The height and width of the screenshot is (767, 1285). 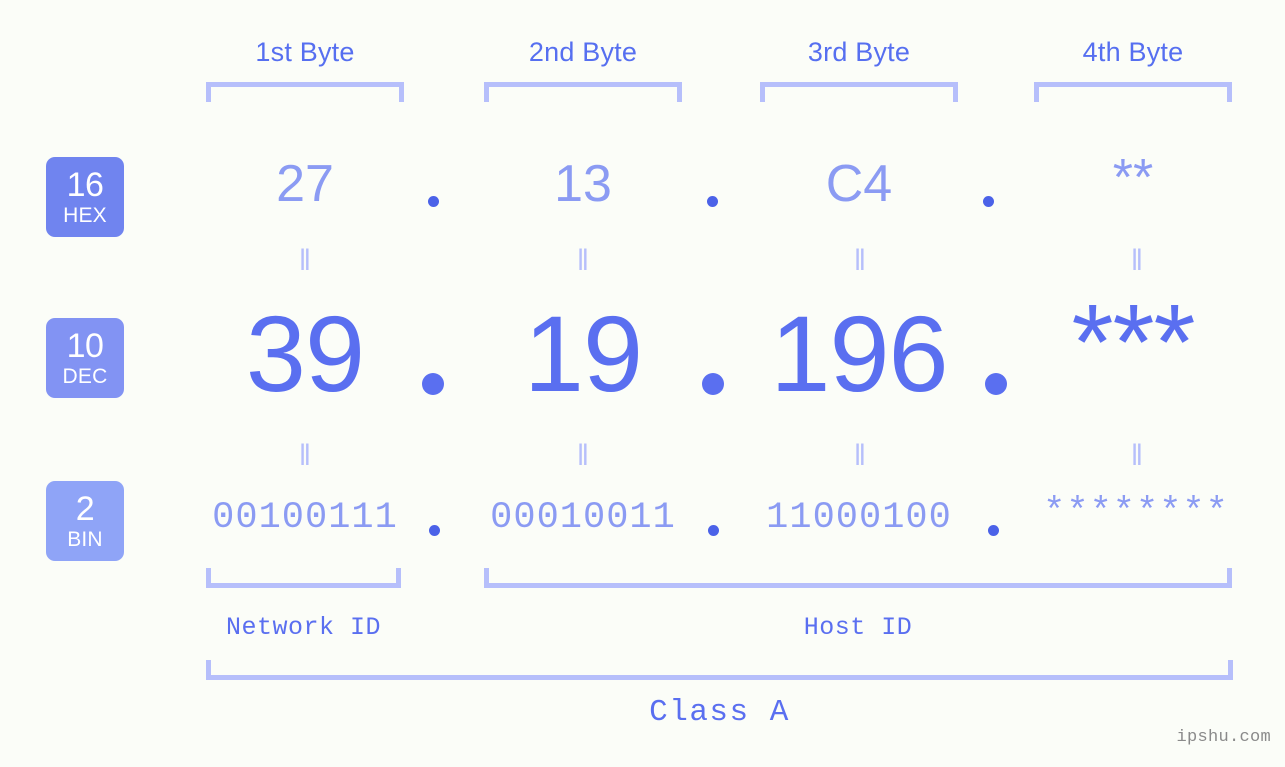 What do you see at coordinates (85, 539) in the screenshot?
I see `base-badge-bin-name: BIN` at bounding box center [85, 539].